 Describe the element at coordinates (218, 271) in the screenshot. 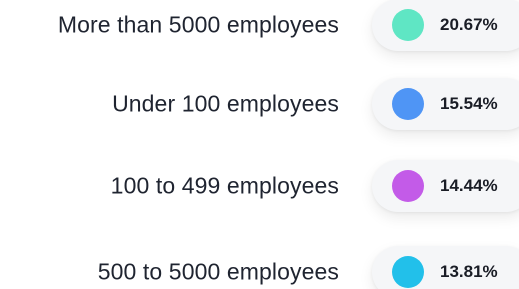

I see `legend-label: 500 to 5000 employees` at that location.